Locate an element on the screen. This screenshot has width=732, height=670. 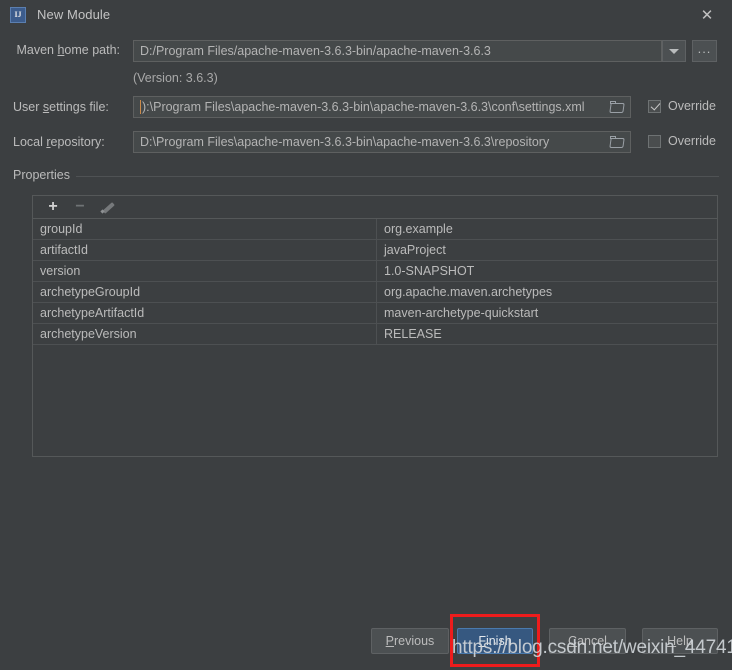
property-value-cell: org.apache.maven.archetypes is located at coordinates (468, 292).